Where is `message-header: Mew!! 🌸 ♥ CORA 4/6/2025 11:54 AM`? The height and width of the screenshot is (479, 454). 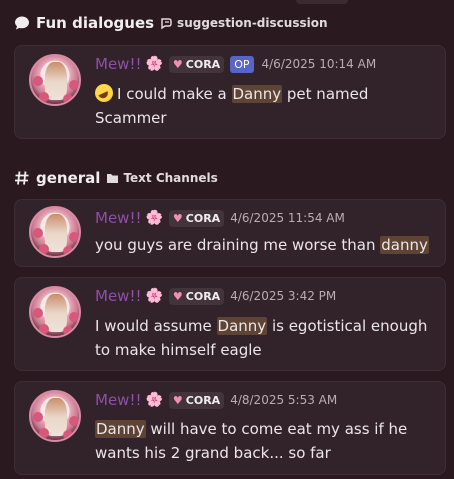 message-header: Mew!! 🌸 ♥ CORA 4/6/2025 11:54 AM is located at coordinates (220, 218).